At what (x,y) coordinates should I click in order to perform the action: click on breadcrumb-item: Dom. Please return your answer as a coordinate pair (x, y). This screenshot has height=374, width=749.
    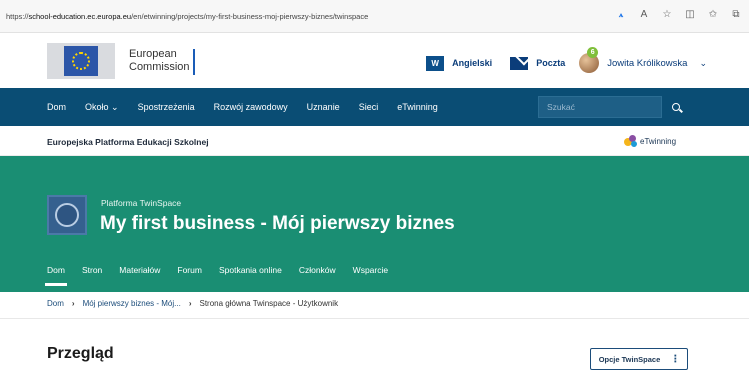
    Looking at the image, I should click on (55, 303).